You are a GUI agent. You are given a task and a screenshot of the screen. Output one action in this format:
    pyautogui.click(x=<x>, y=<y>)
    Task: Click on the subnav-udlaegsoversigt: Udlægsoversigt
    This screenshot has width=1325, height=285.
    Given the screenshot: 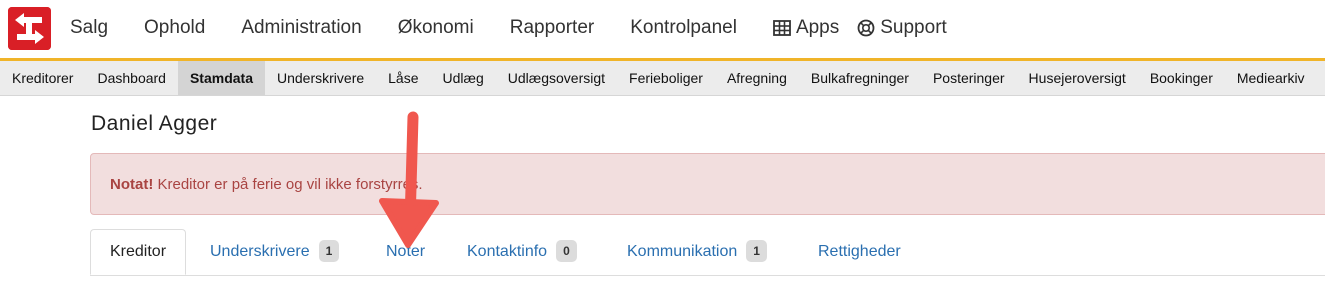 What is the action you would take?
    pyautogui.click(x=556, y=78)
    